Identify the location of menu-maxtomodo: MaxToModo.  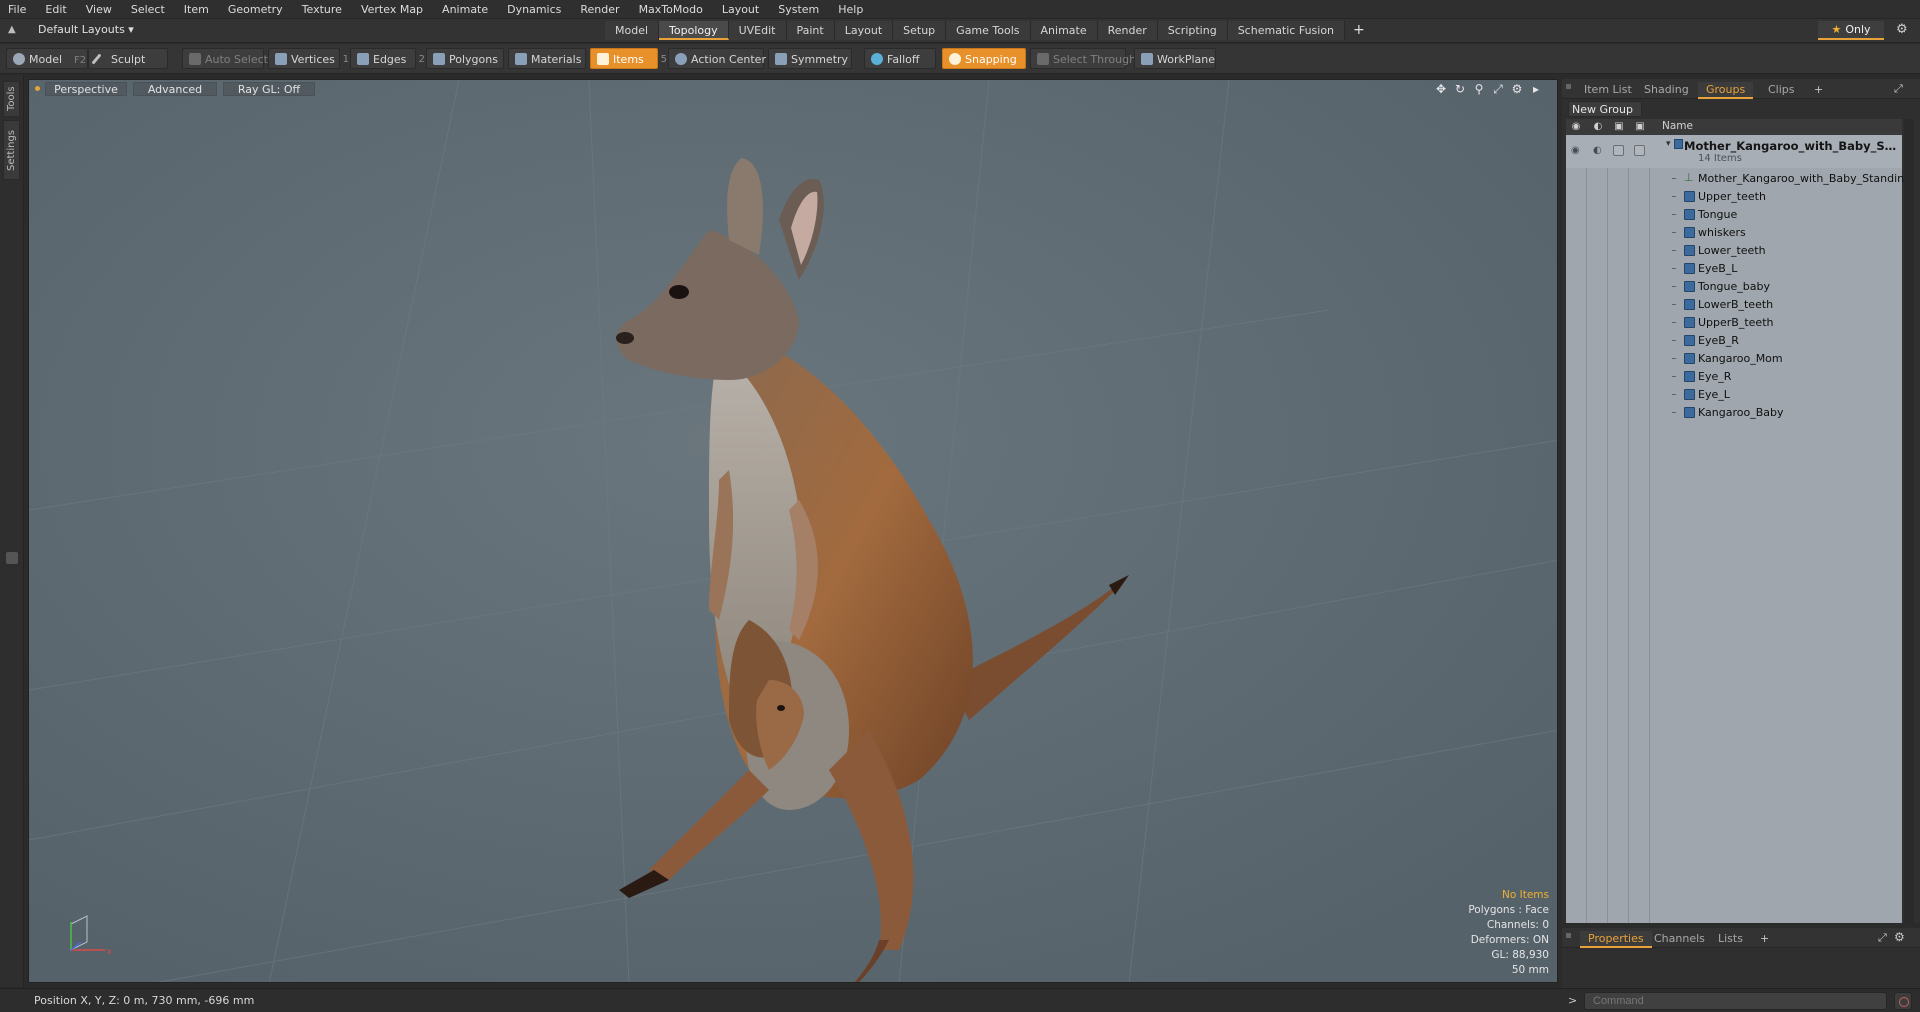
(671, 9).